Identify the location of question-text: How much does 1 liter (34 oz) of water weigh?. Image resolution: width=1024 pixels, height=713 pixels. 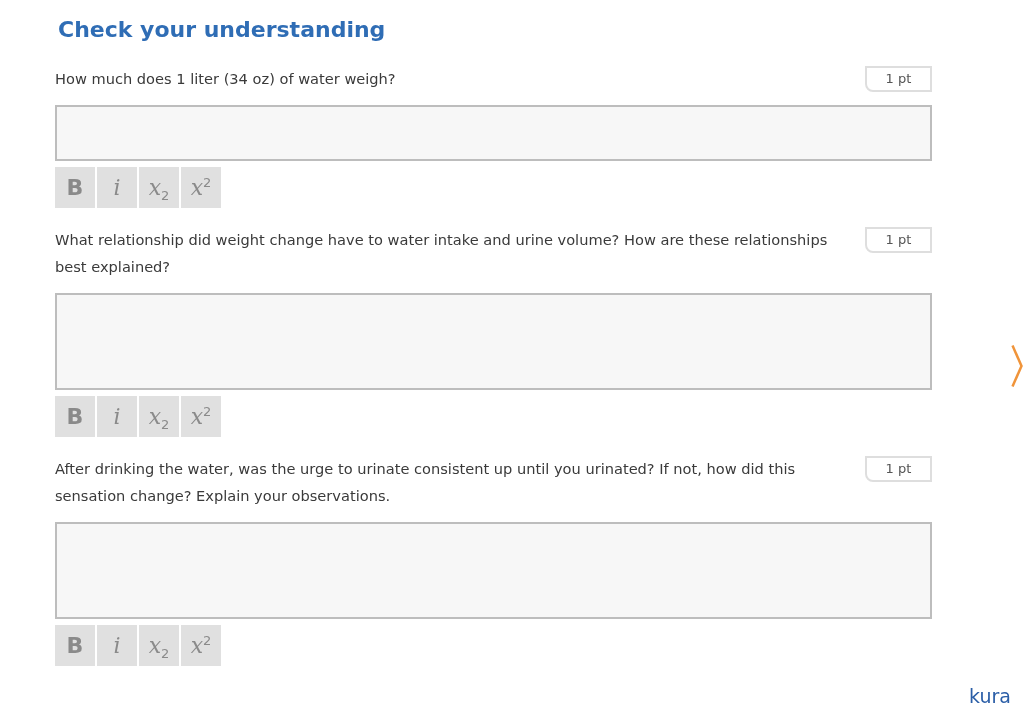
(226, 79).